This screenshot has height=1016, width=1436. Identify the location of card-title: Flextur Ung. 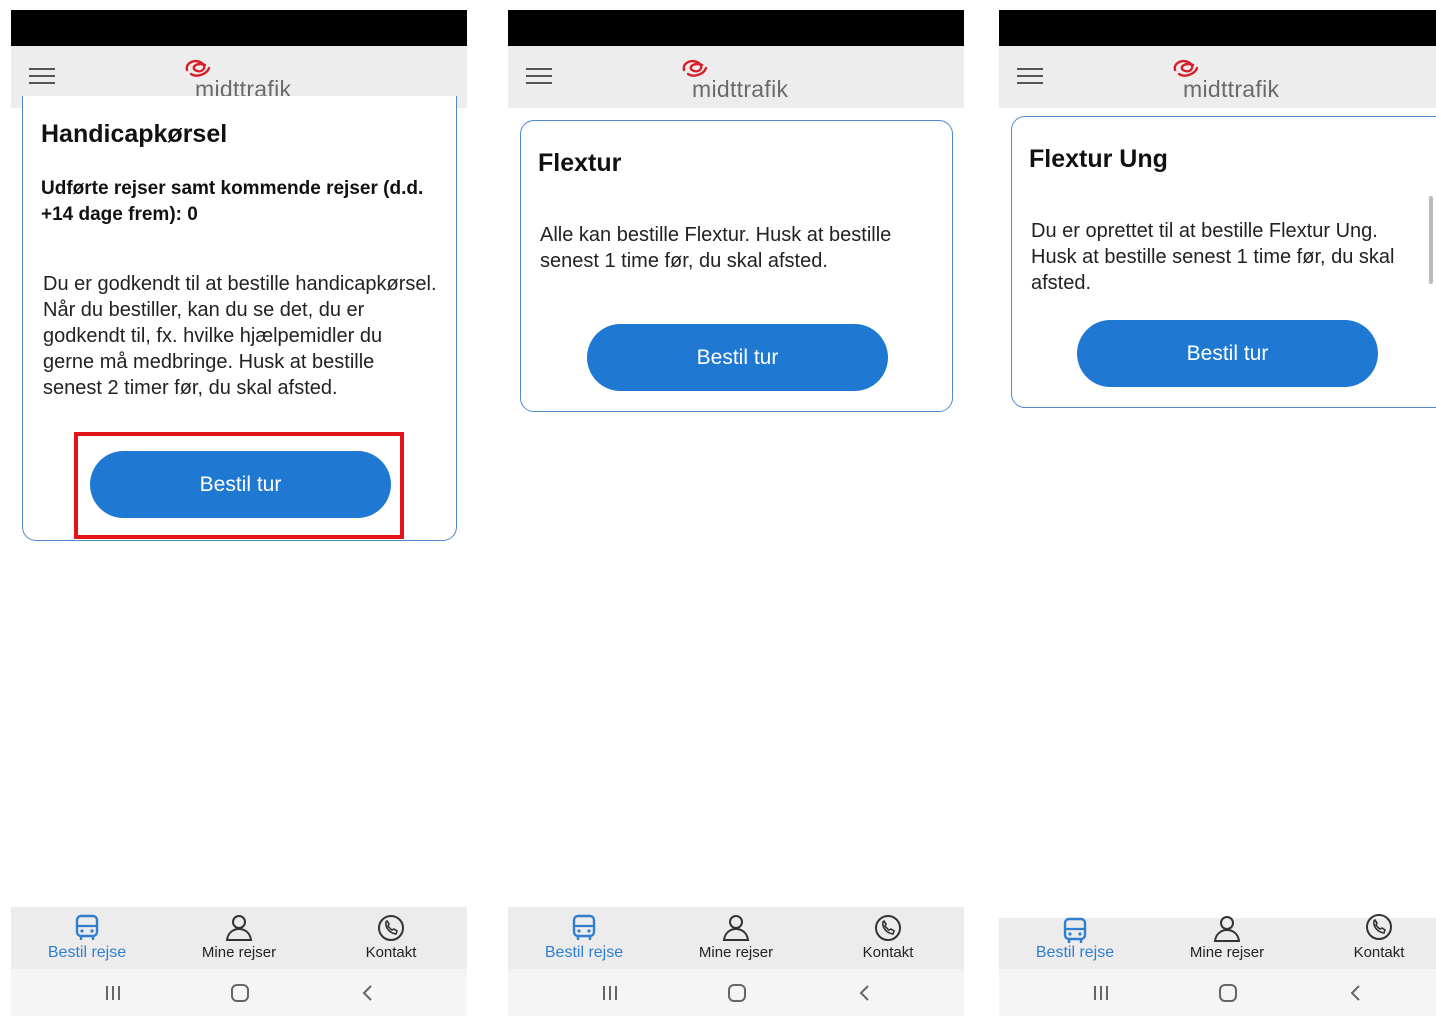
(1098, 159).